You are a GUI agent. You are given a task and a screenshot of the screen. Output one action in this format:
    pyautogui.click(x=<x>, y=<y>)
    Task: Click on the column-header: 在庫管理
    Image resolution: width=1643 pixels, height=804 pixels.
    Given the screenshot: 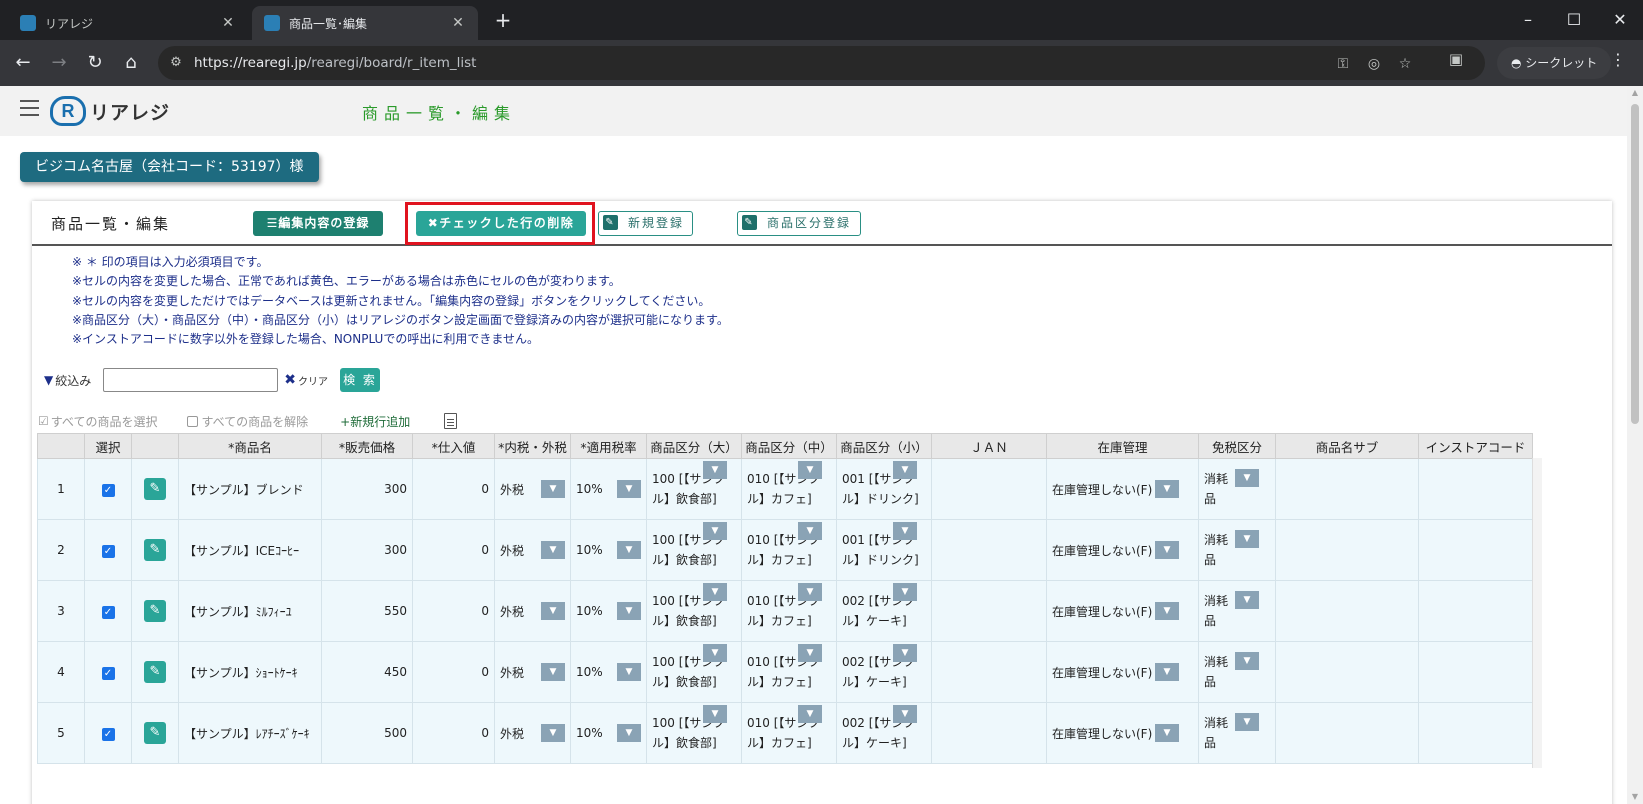 What is the action you would take?
    pyautogui.click(x=1122, y=446)
    